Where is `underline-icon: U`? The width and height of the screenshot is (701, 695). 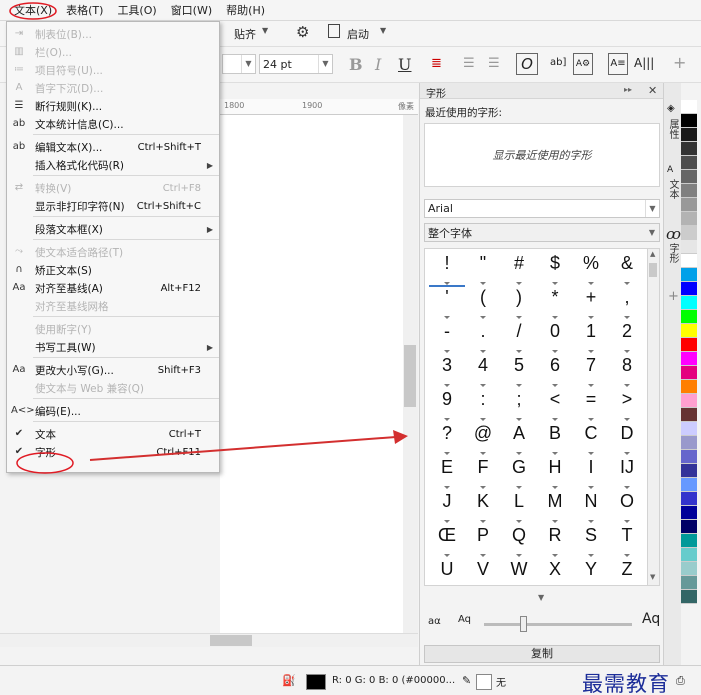
underline-icon: U is located at coordinates (404, 64).